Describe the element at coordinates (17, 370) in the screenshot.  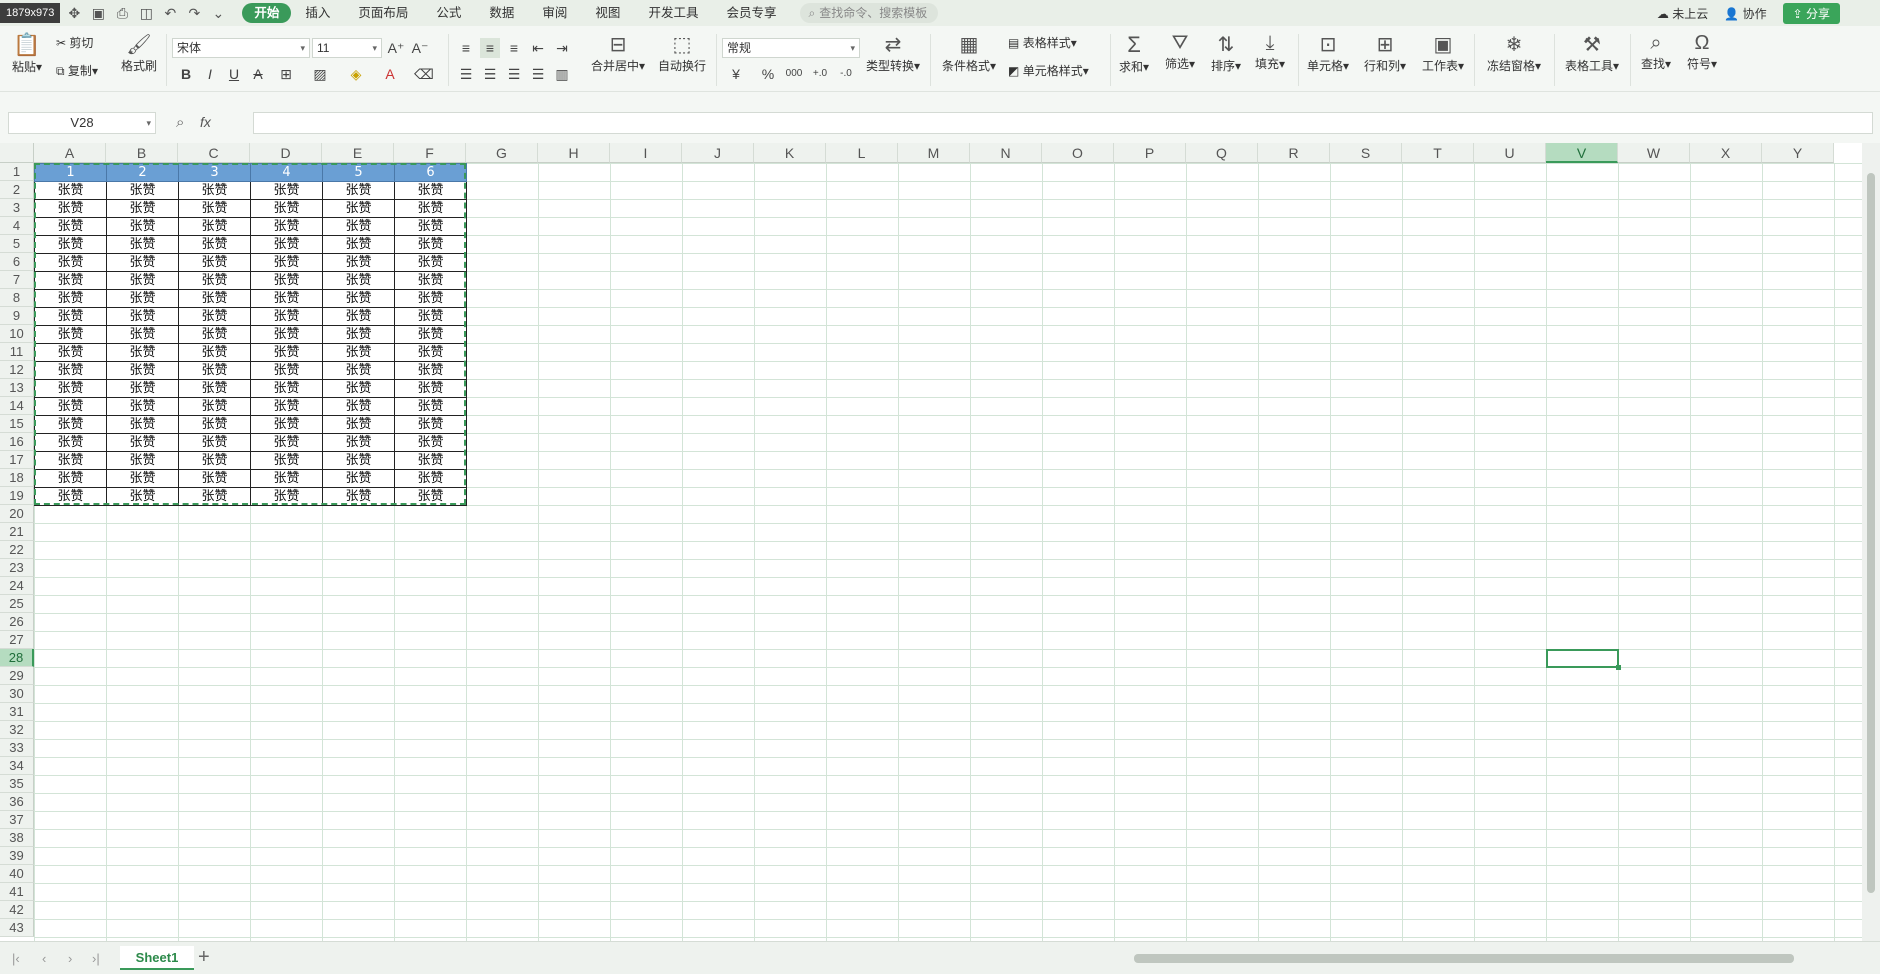
I see `row-header: 12` at that location.